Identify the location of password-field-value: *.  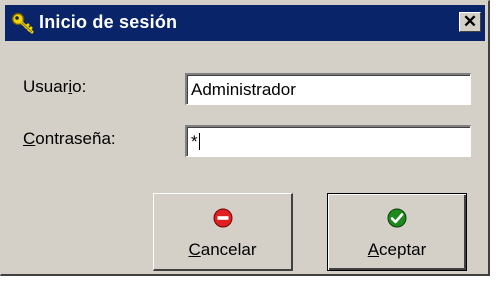
(194, 141).